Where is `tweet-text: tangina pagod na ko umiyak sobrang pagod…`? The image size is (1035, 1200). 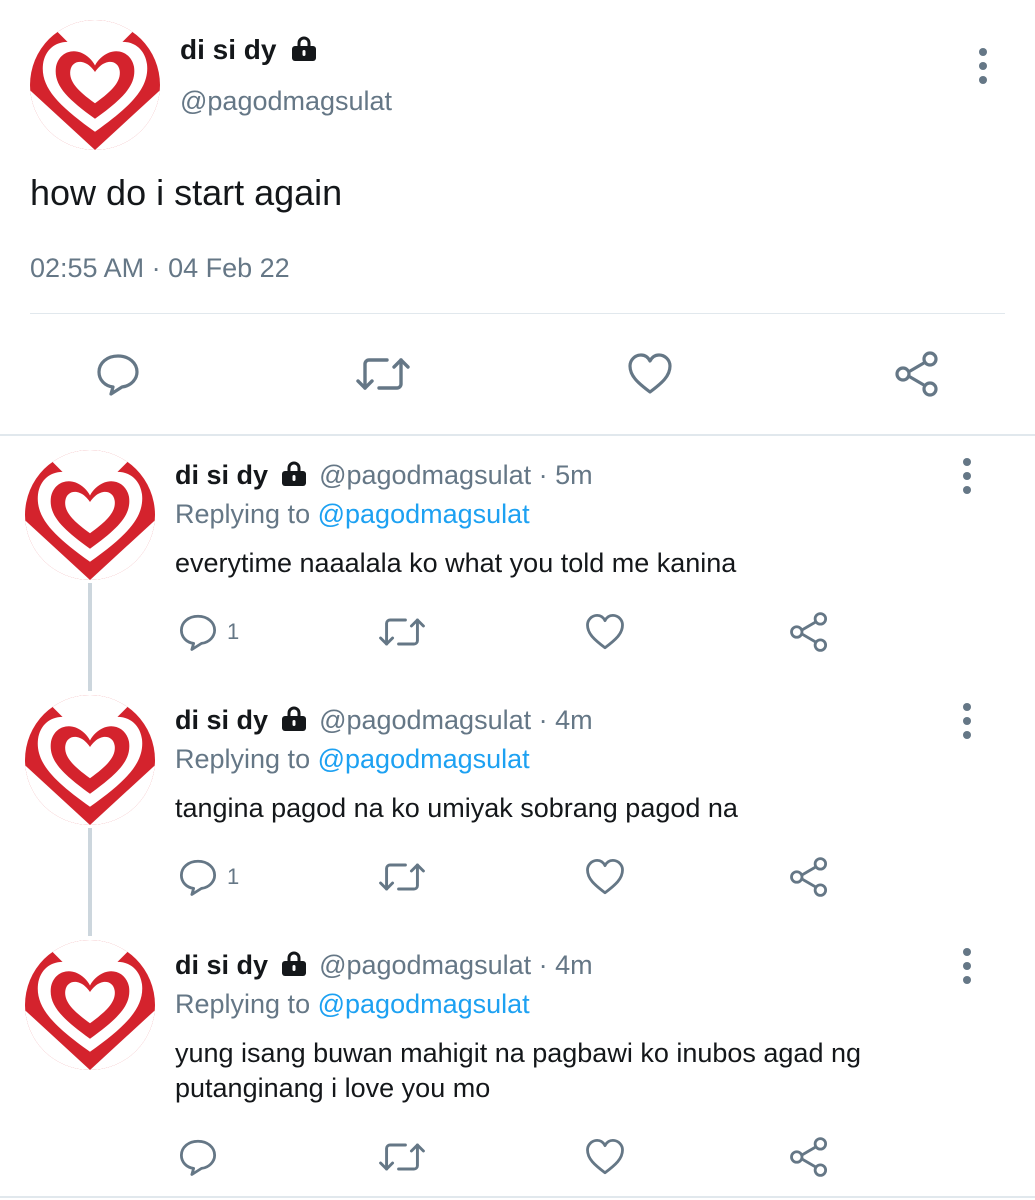
tweet-text: tangina pagod na ko umiyak sobrang pagod… is located at coordinates (456, 808).